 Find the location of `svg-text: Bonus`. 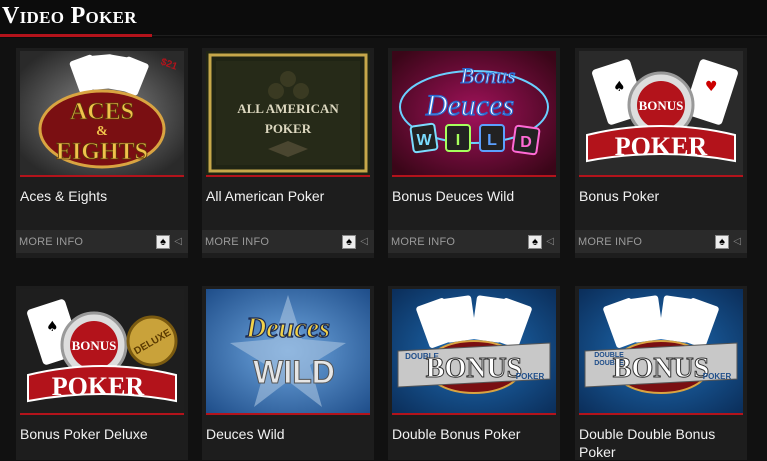

svg-text: Bonus is located at coordinates (488, 75).